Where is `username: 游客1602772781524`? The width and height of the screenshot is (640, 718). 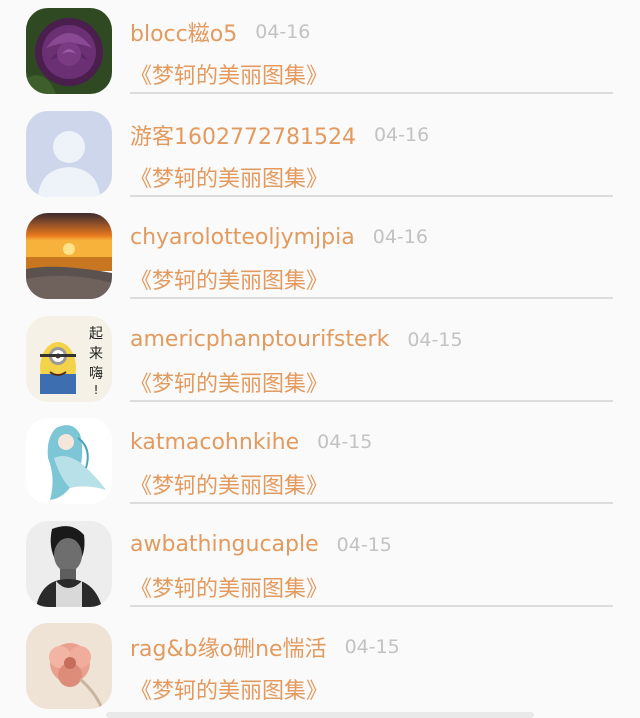
username: 游客1602772781524 is located at coordinates (243, 135).